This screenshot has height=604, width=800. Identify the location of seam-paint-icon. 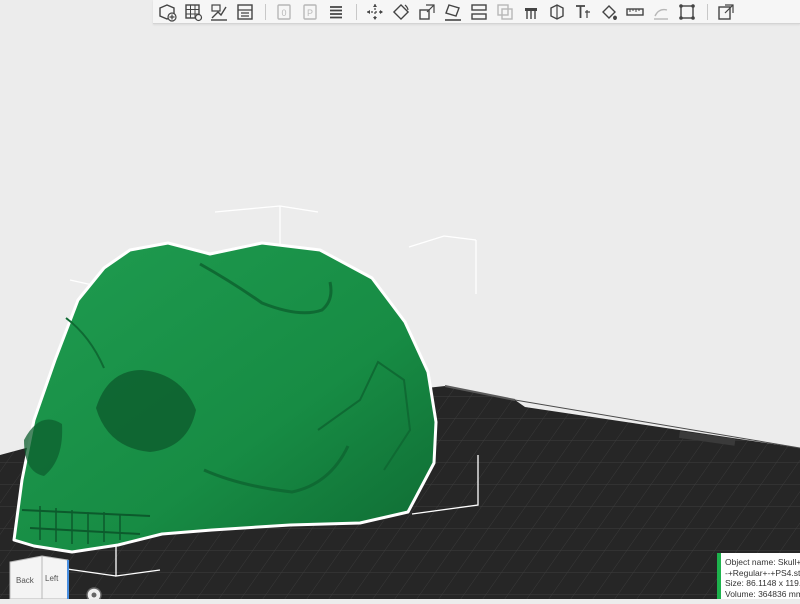
(557, 11).